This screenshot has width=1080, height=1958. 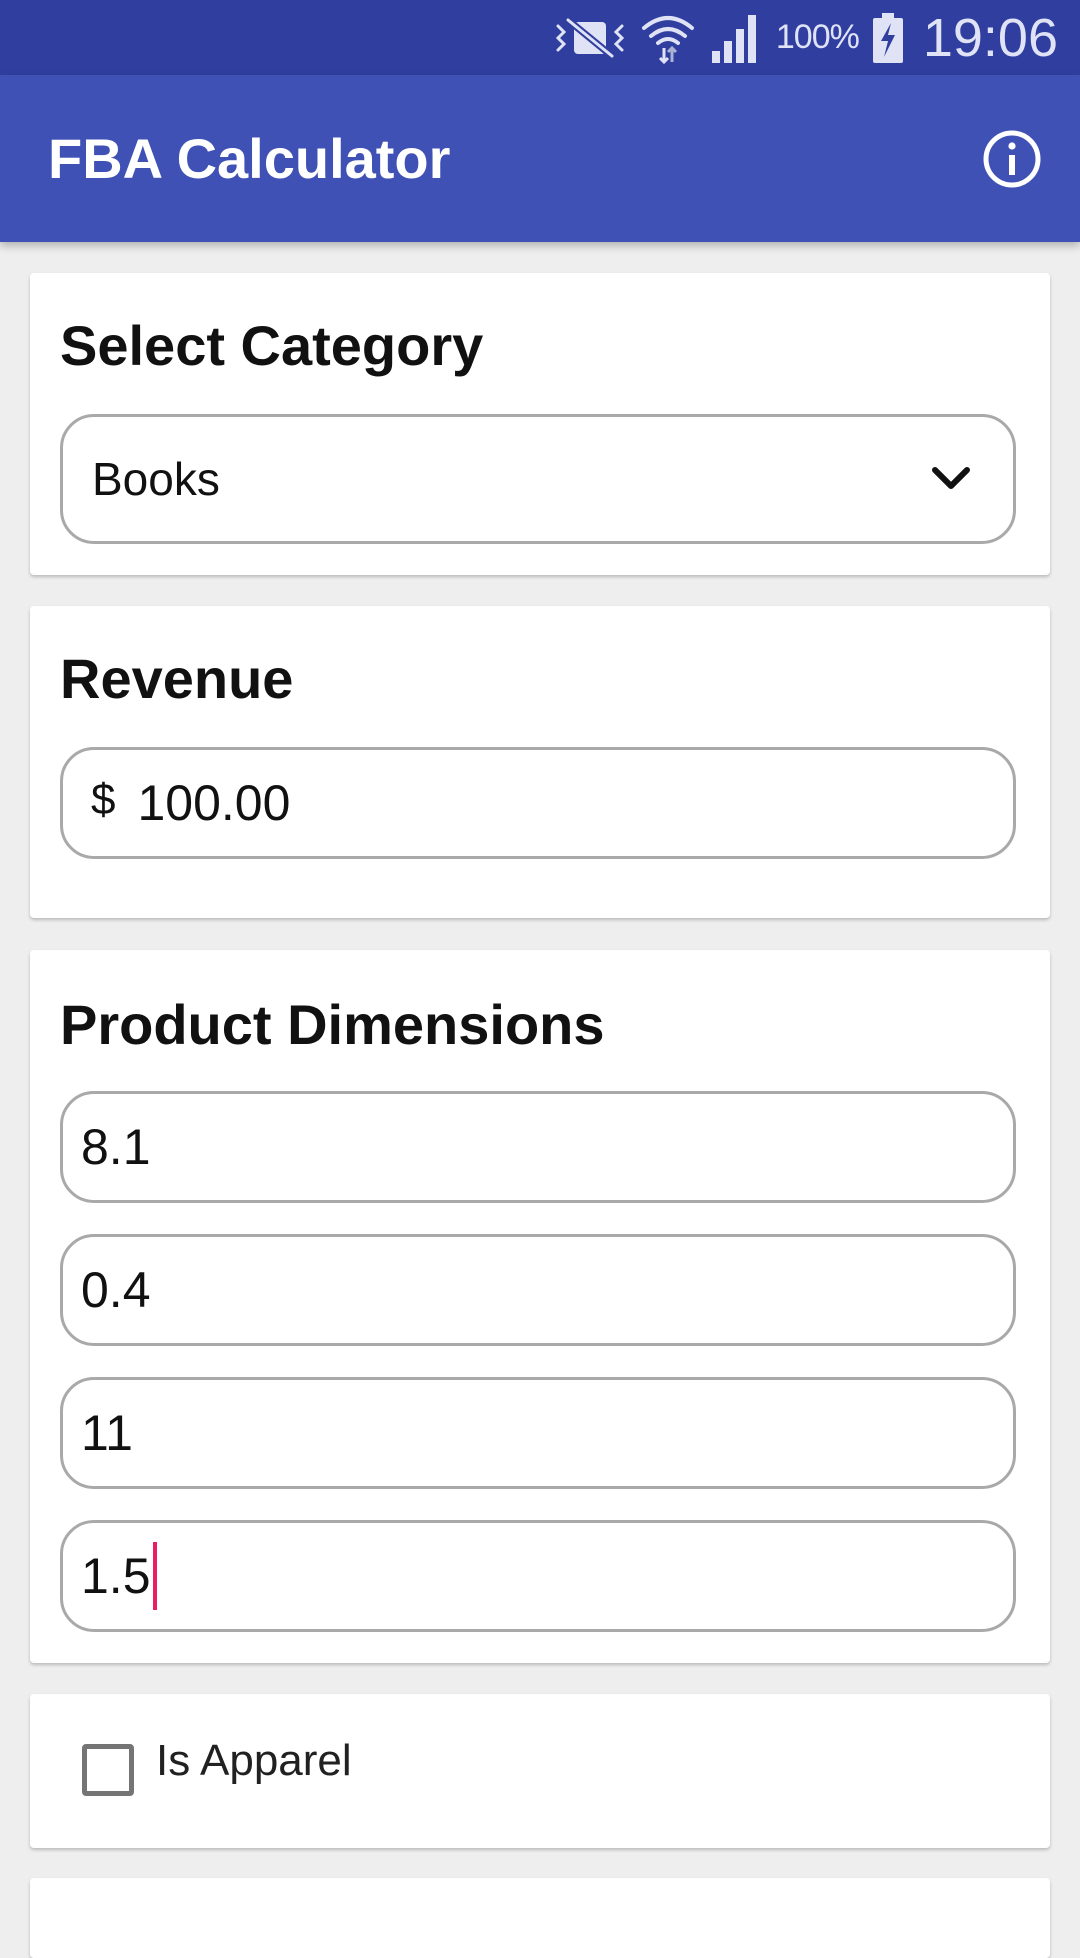 What do you see at coordinates (116, 1290) in the screenshot?
I see `dimension-value-2: 0.4` at bounding box center [116, 1290].